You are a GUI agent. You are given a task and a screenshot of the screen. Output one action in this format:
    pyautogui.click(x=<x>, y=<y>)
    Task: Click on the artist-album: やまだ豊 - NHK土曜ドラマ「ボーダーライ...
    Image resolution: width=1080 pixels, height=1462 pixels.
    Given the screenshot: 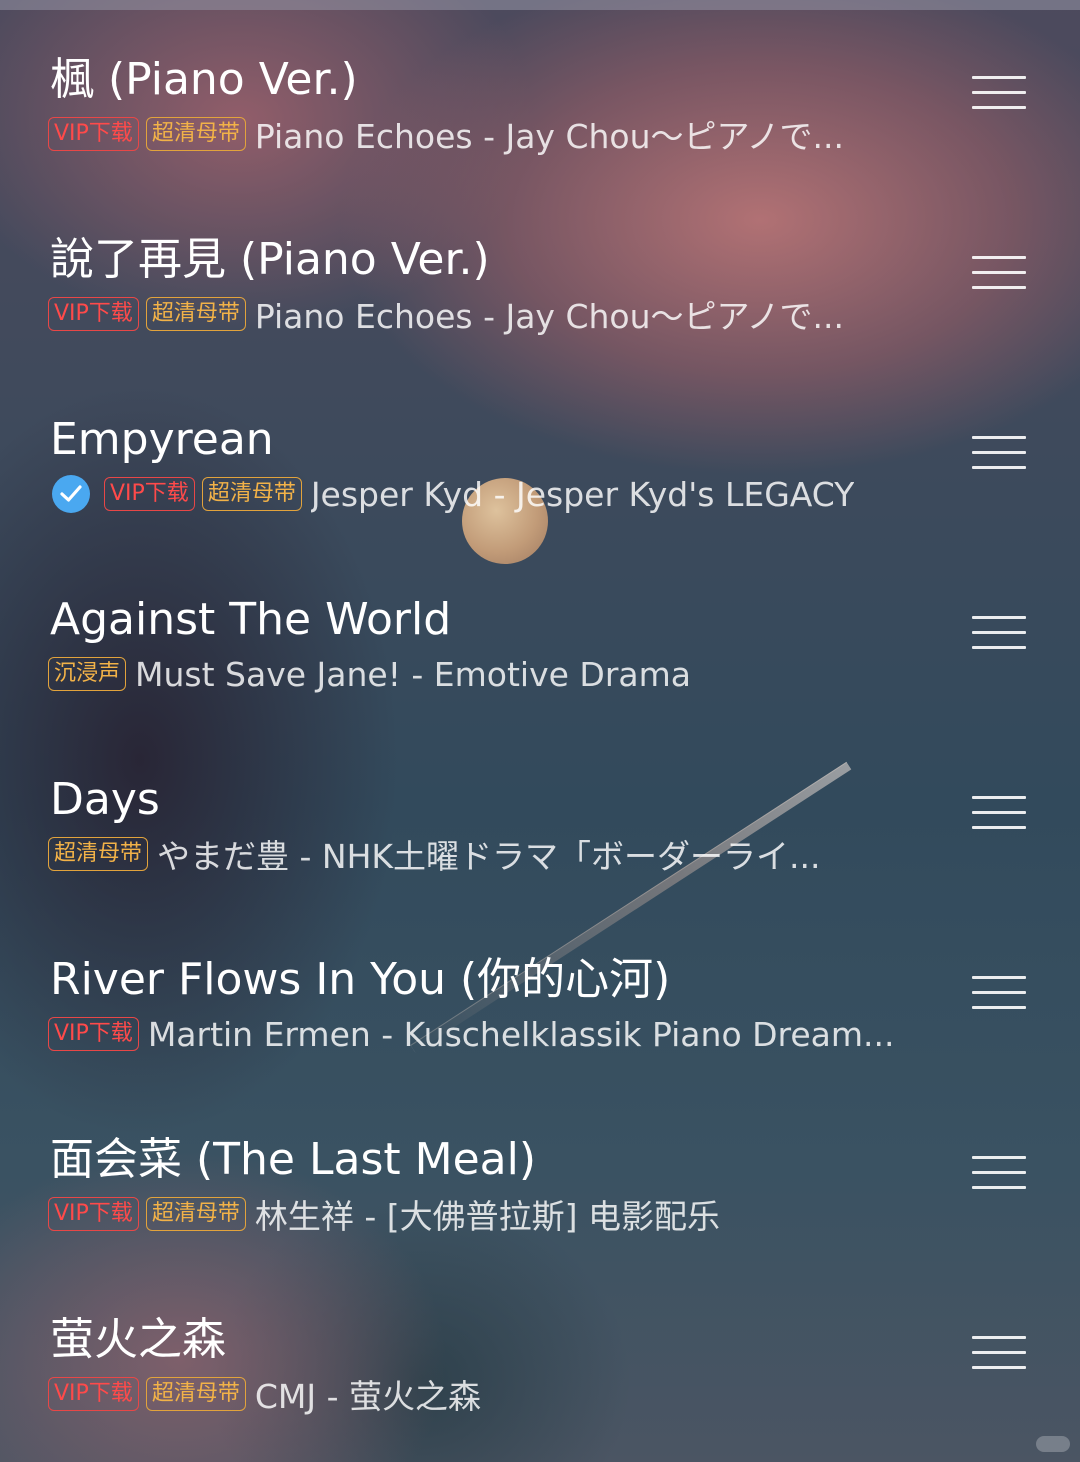 What is the action you would take?
    pyautogui.click(x=489, y=856)
    